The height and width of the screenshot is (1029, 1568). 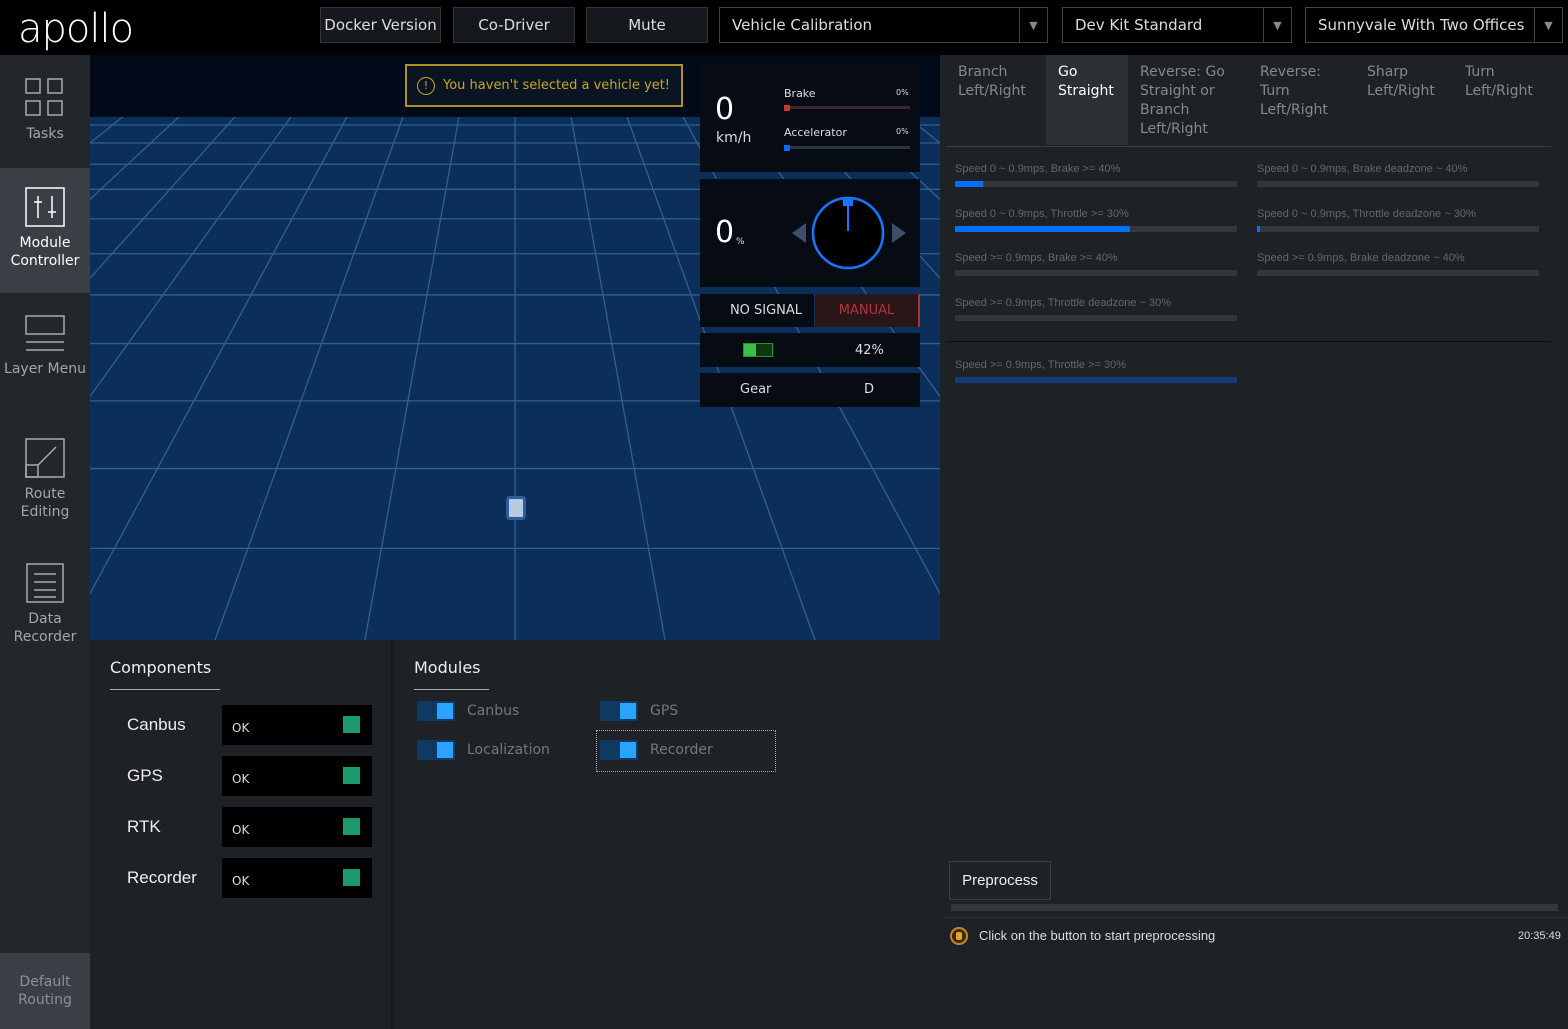 I want to click on warning-text: You haven't selected a vehicle yet!, so click(x=557, y=85).